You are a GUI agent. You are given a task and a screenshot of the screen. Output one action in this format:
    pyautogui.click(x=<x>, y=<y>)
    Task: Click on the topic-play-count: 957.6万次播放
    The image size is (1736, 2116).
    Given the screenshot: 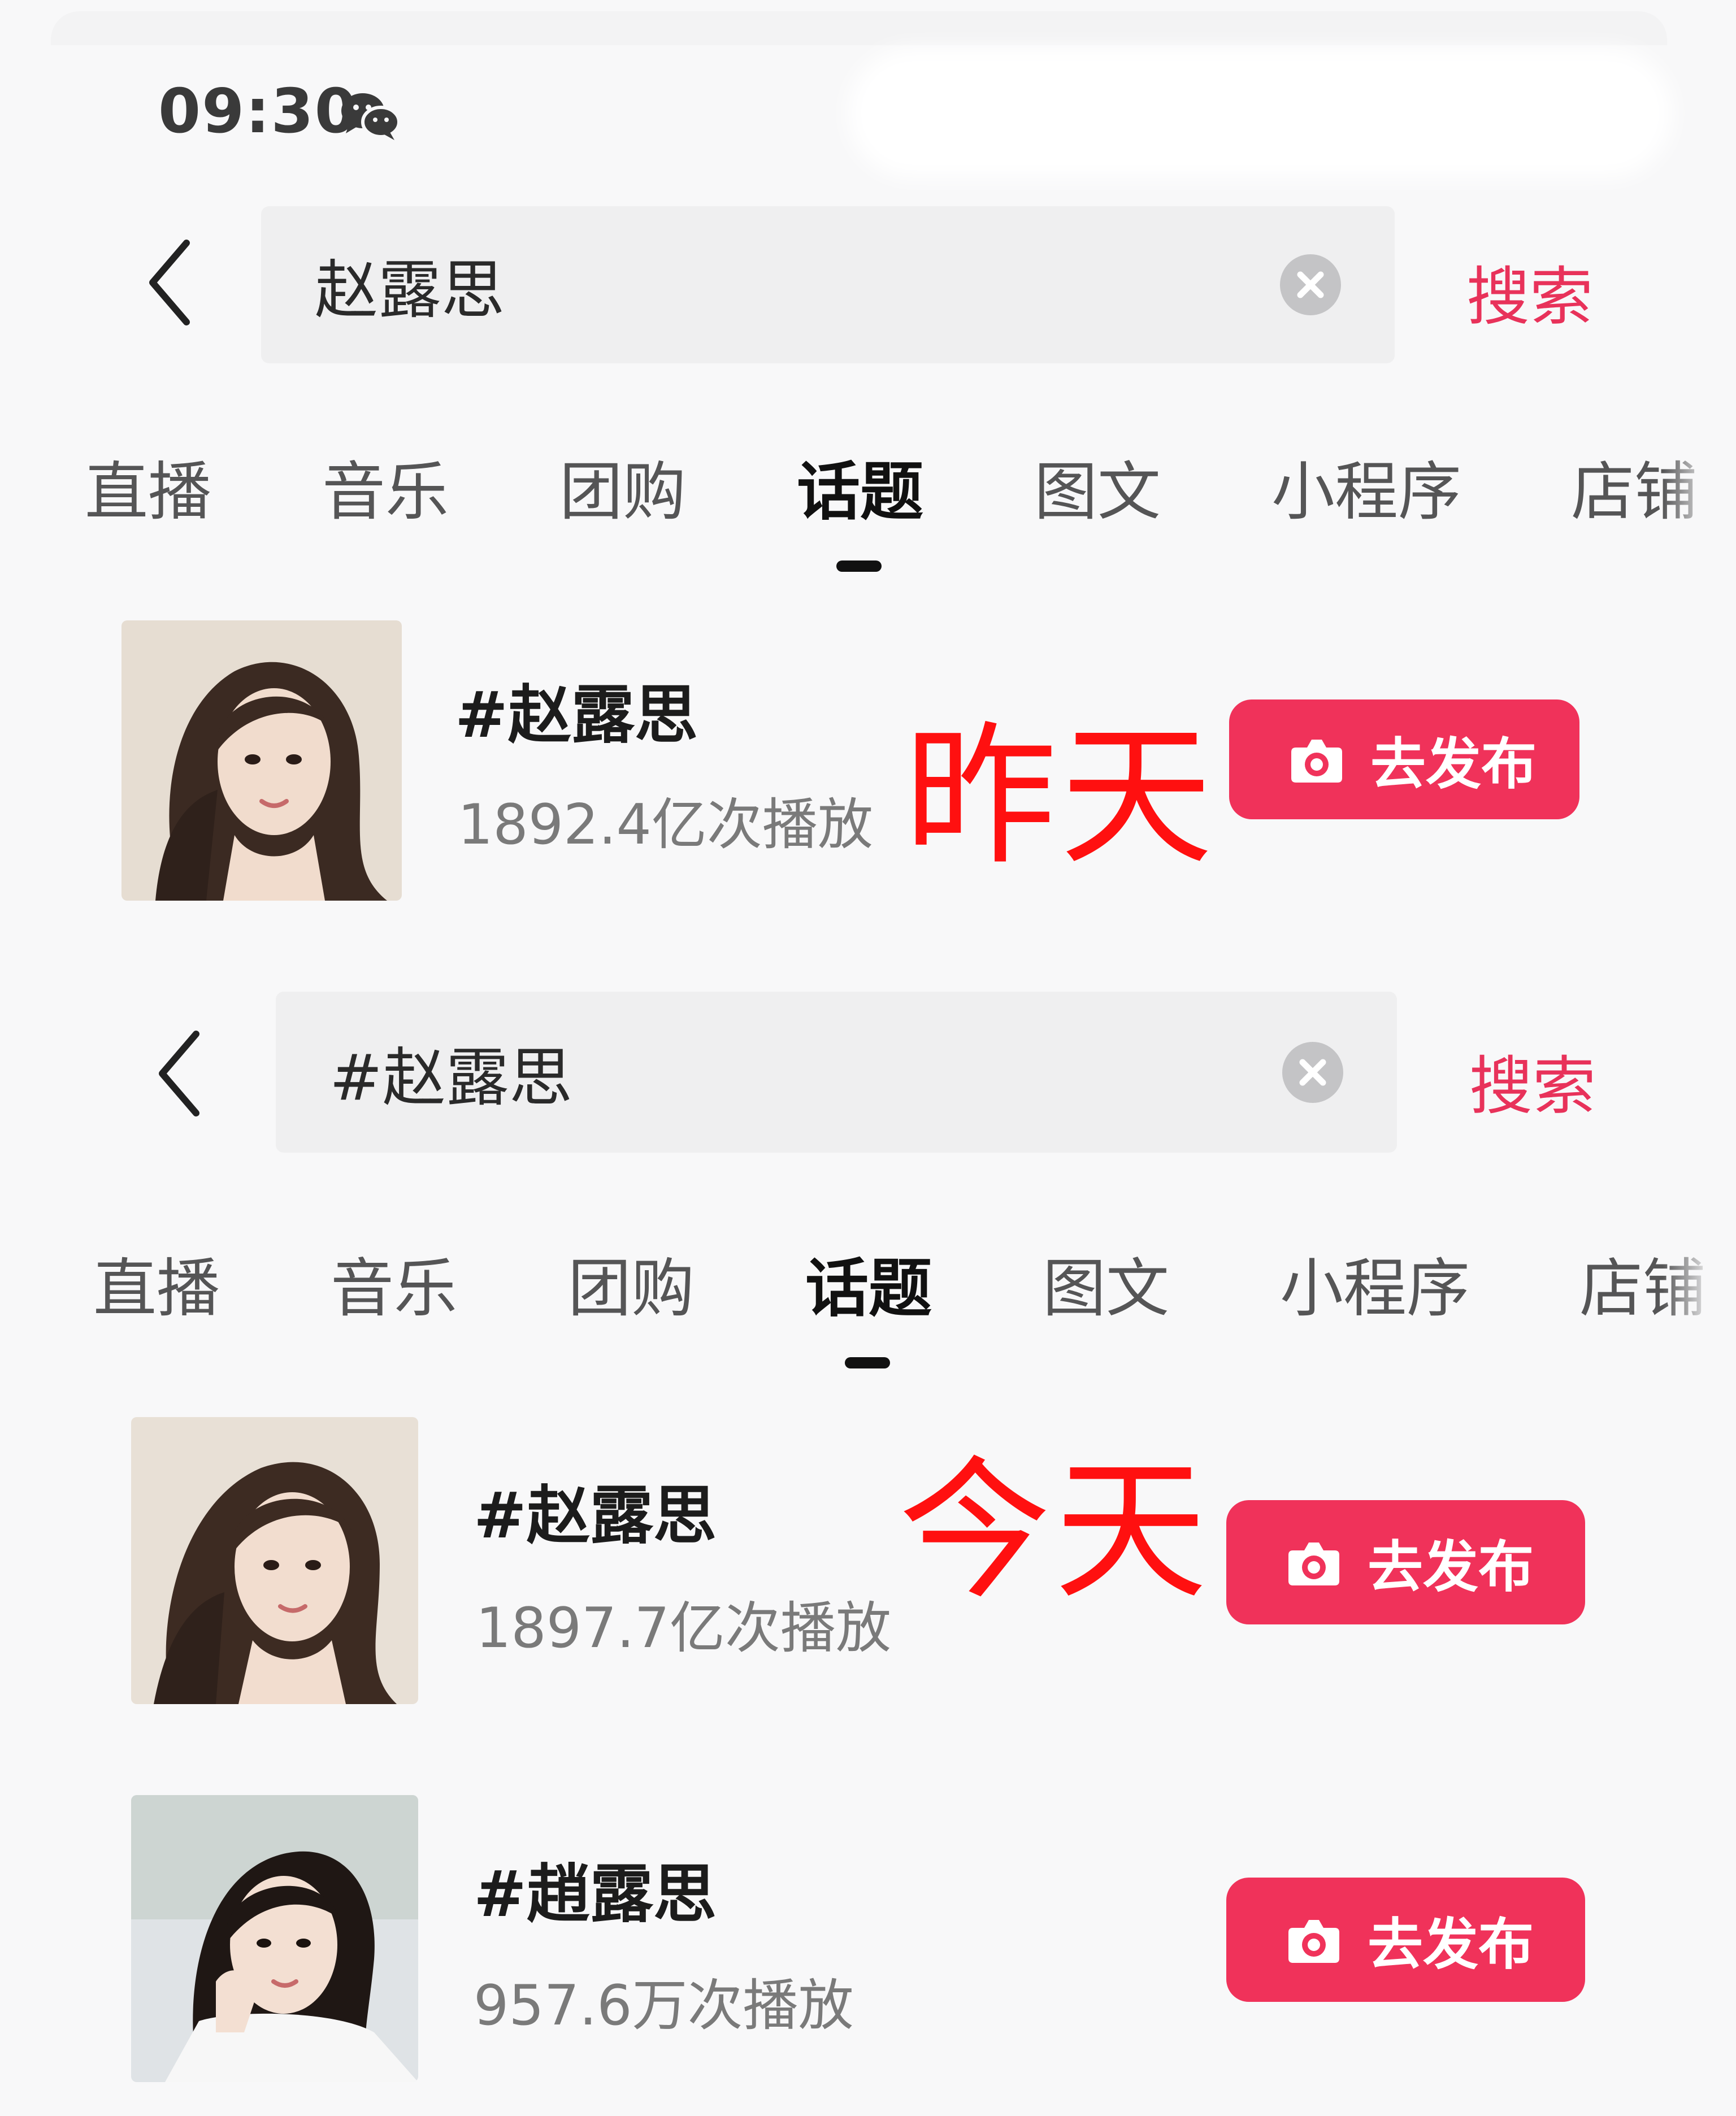 What is the action you would take?
    pyautogui.click(x=664, y=2006)
    